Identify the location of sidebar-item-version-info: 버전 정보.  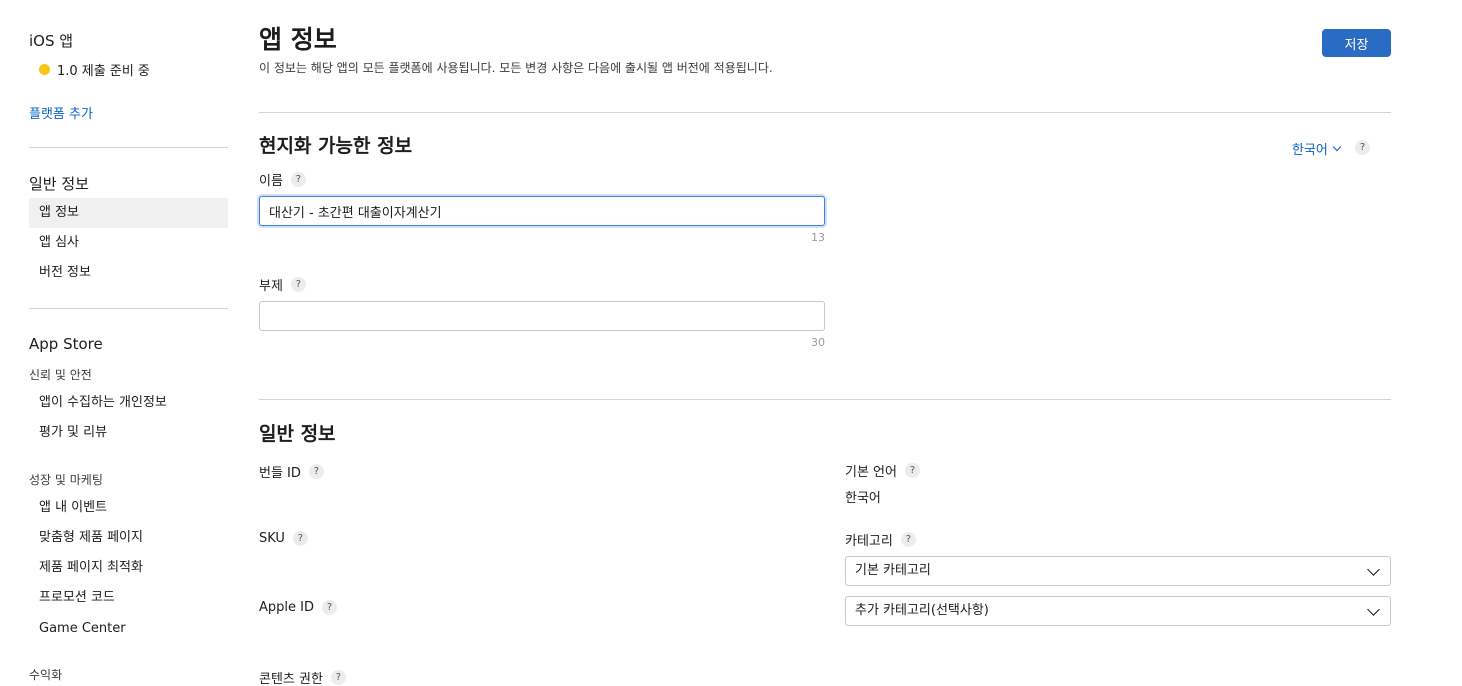
(128, 273).